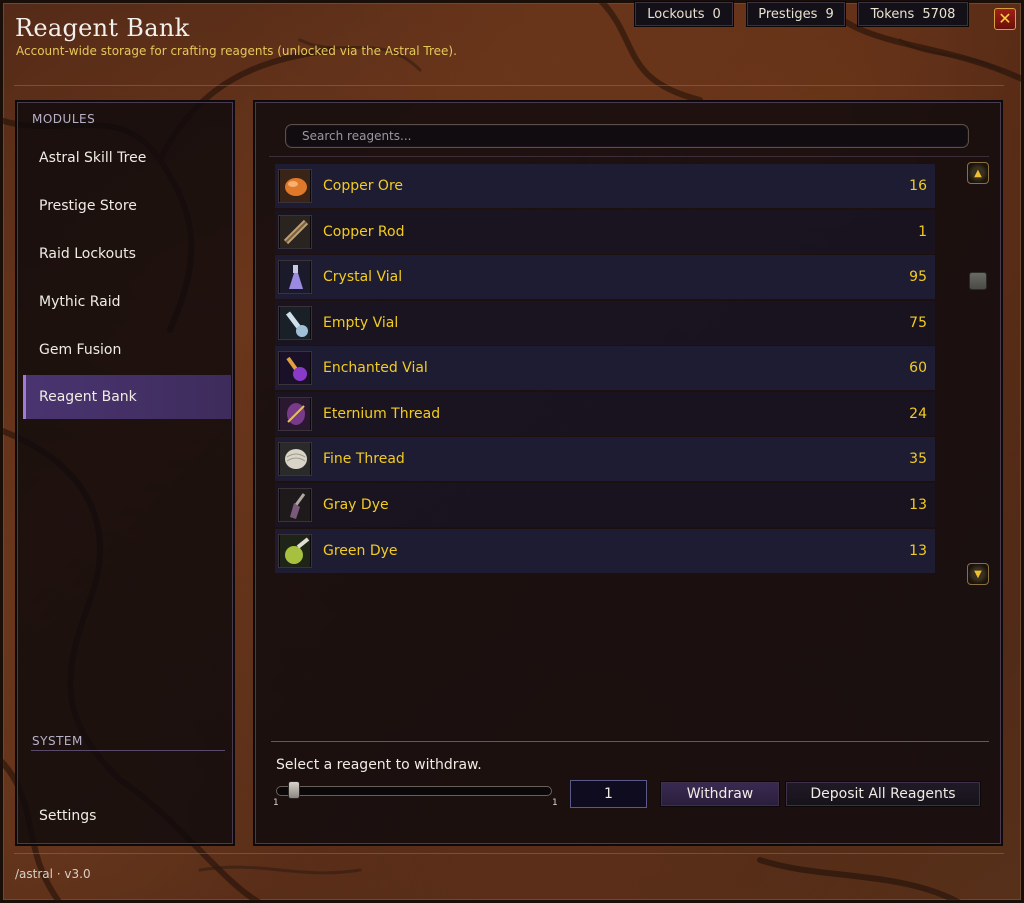  I want to click on chevron-down-icon: ▼, so click(978, 574).